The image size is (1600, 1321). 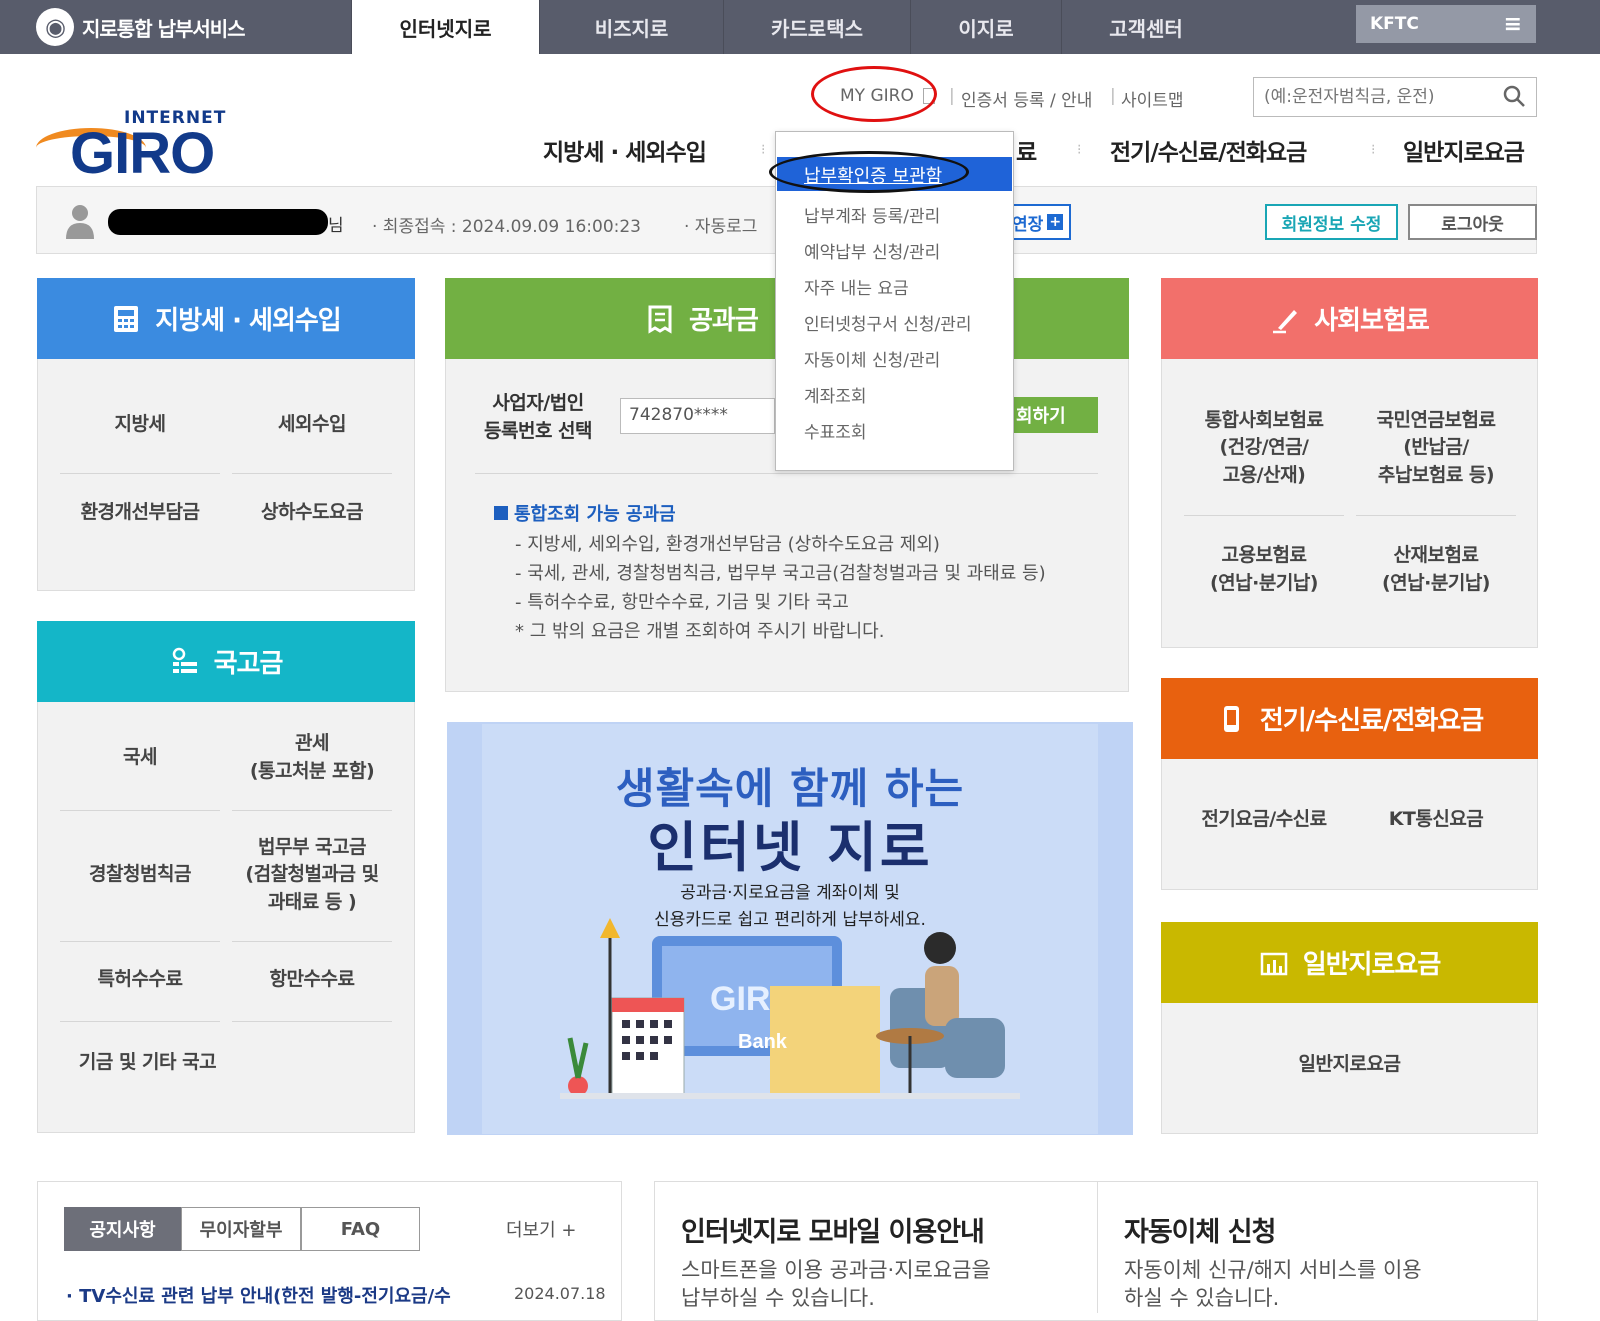 I want to click on banner-headline-2: 인터넷 지로, so click(x=790, y=847).